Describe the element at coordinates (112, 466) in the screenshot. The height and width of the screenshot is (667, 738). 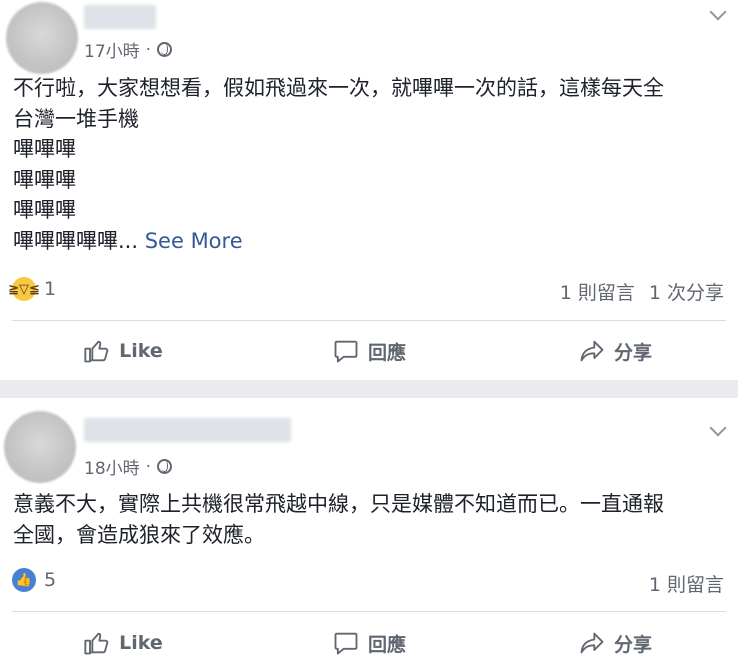
I see `timestamp: 18小時` at that location.